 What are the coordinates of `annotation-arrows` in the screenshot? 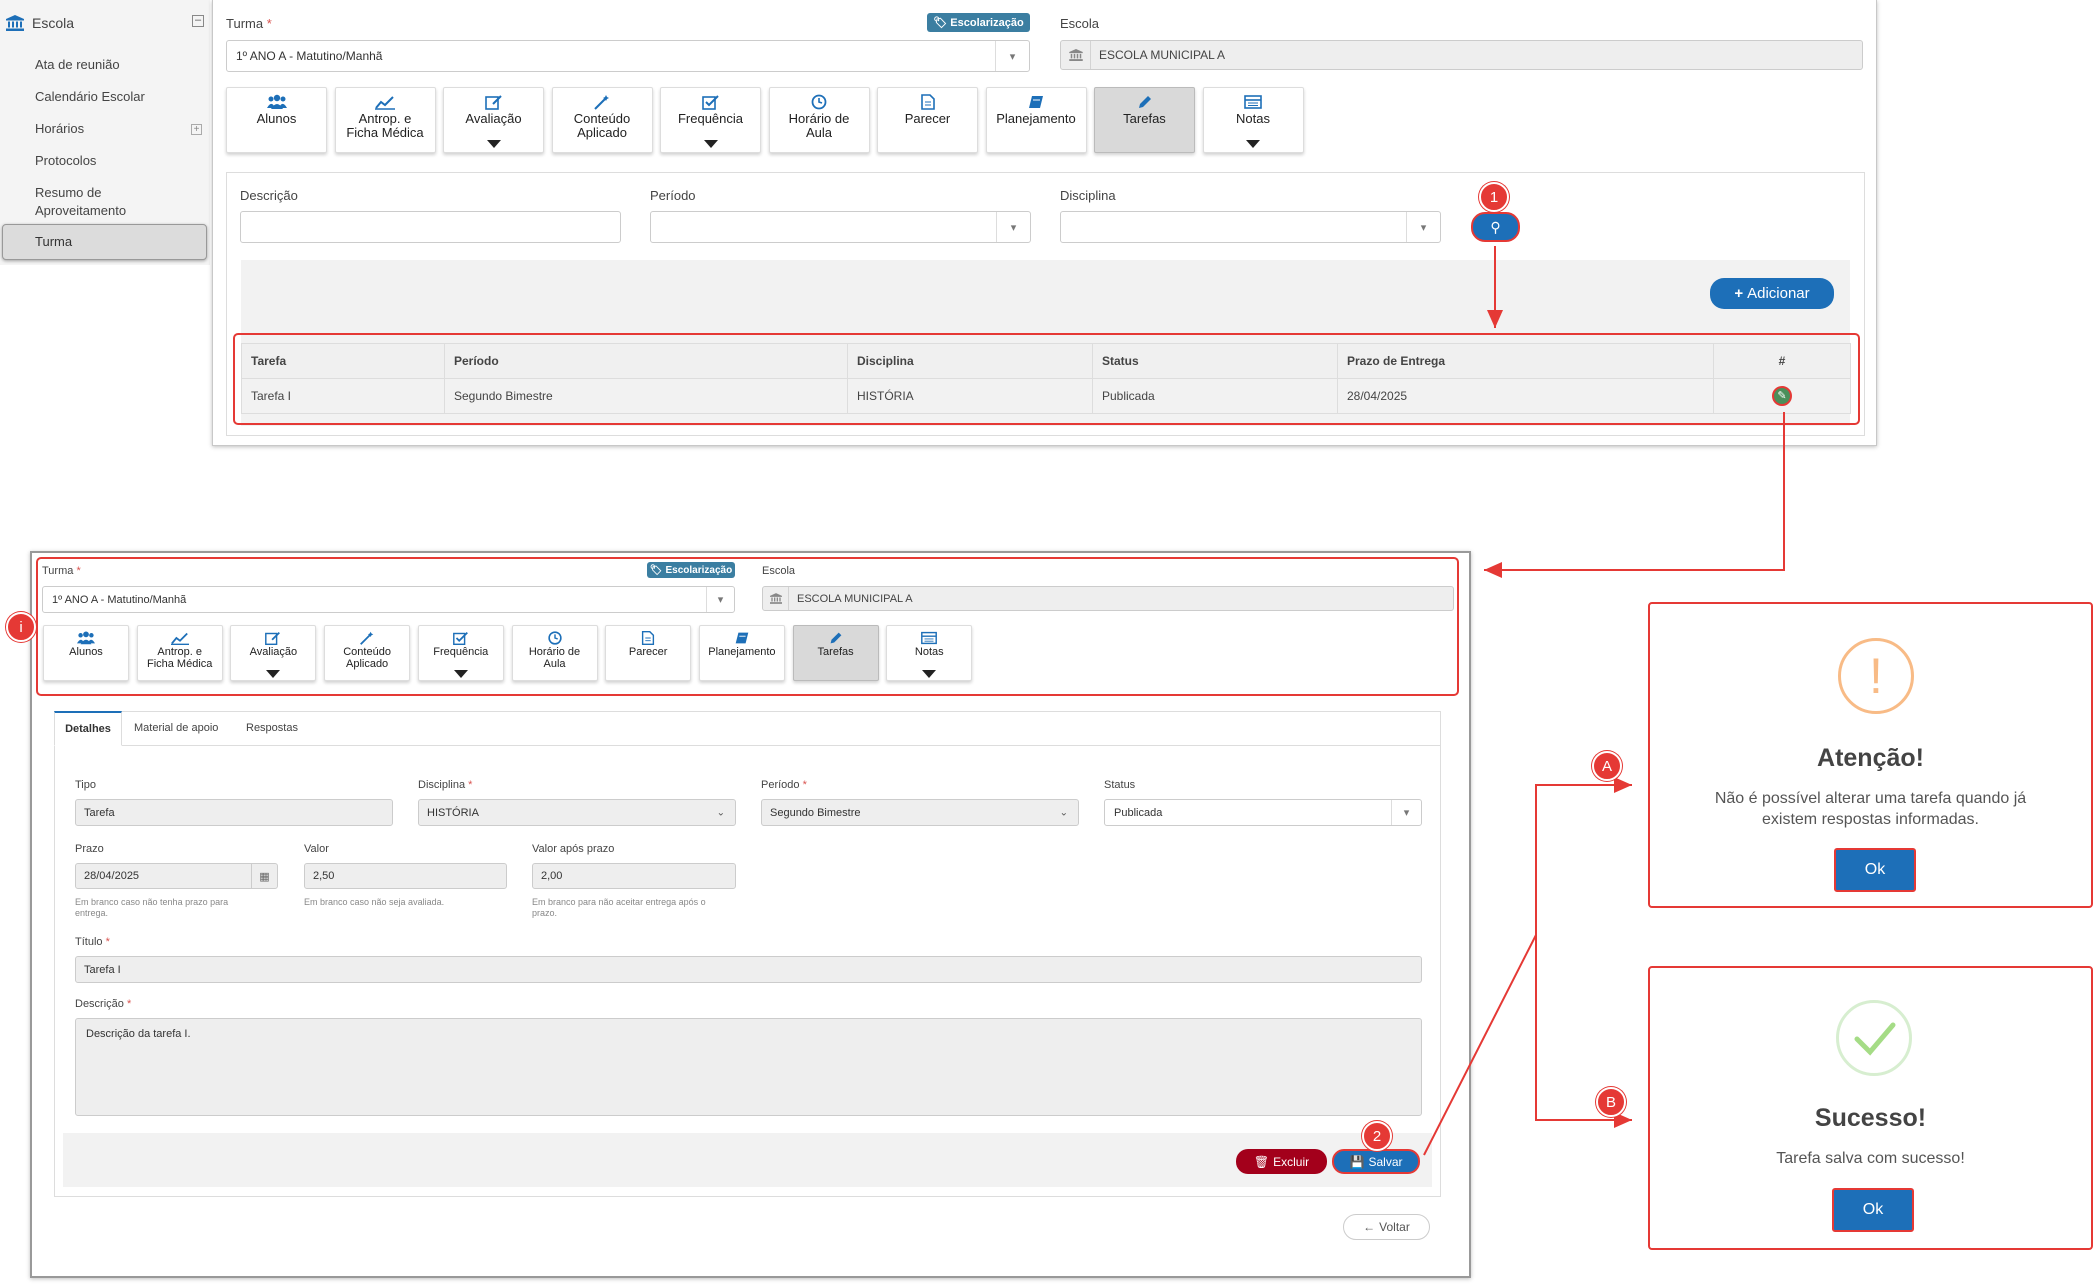 It's located at (1604, 701).